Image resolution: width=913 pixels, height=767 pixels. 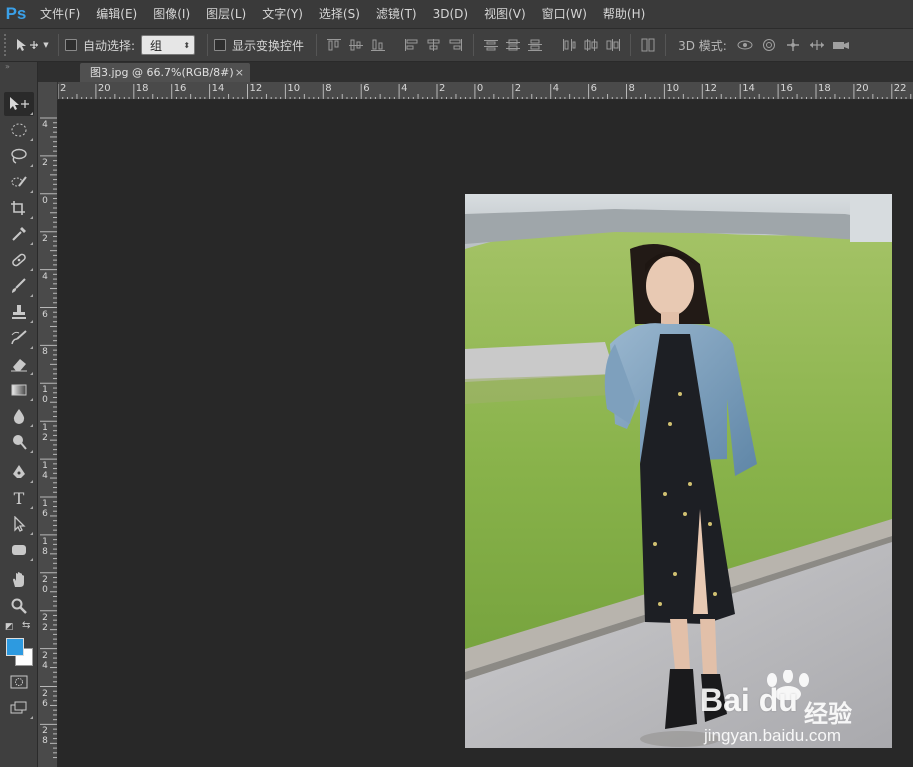 What do you see at coordinates (28, 45) in the screenshot?
I see `move-tool-icon` at bounding box center [28, 45].